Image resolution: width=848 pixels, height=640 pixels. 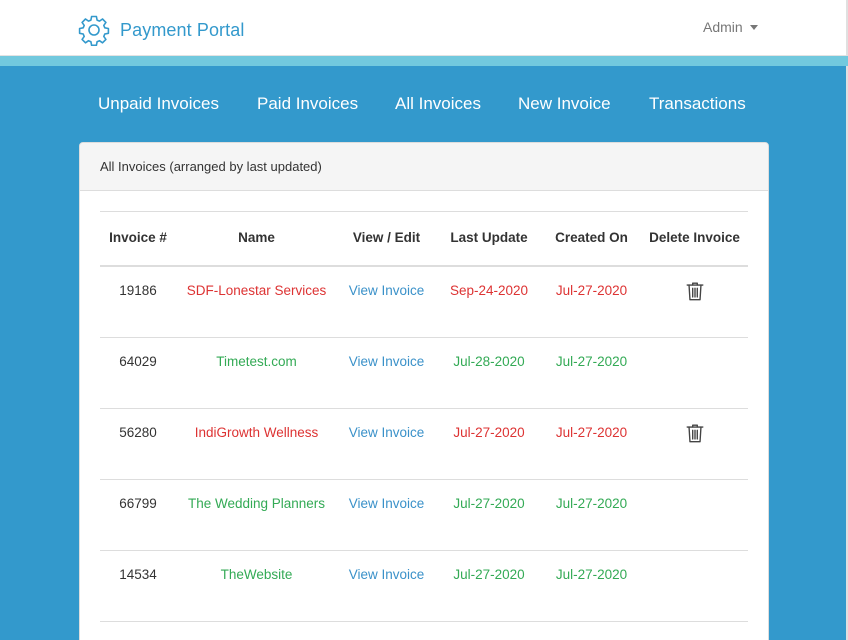 I want to click on col-invoice-number: Invoice #, so click(x=138, y=239).